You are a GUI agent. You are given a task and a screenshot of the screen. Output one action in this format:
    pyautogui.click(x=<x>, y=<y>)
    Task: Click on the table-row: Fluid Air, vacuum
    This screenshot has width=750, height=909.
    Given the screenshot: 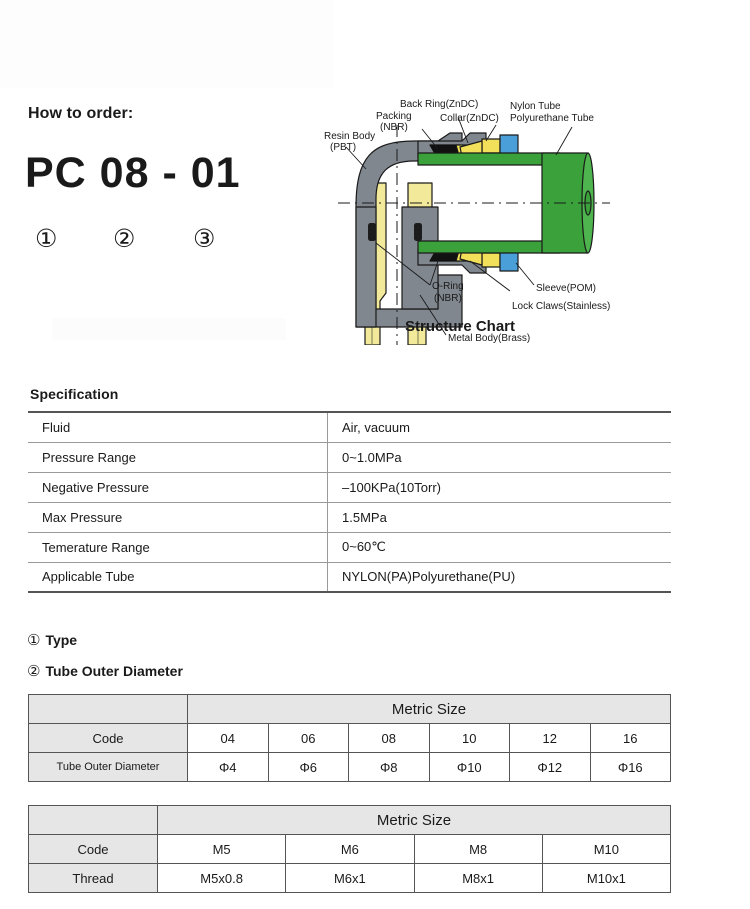 What is the action you would take?
    pyautogui.click(x=349, y=427)
    